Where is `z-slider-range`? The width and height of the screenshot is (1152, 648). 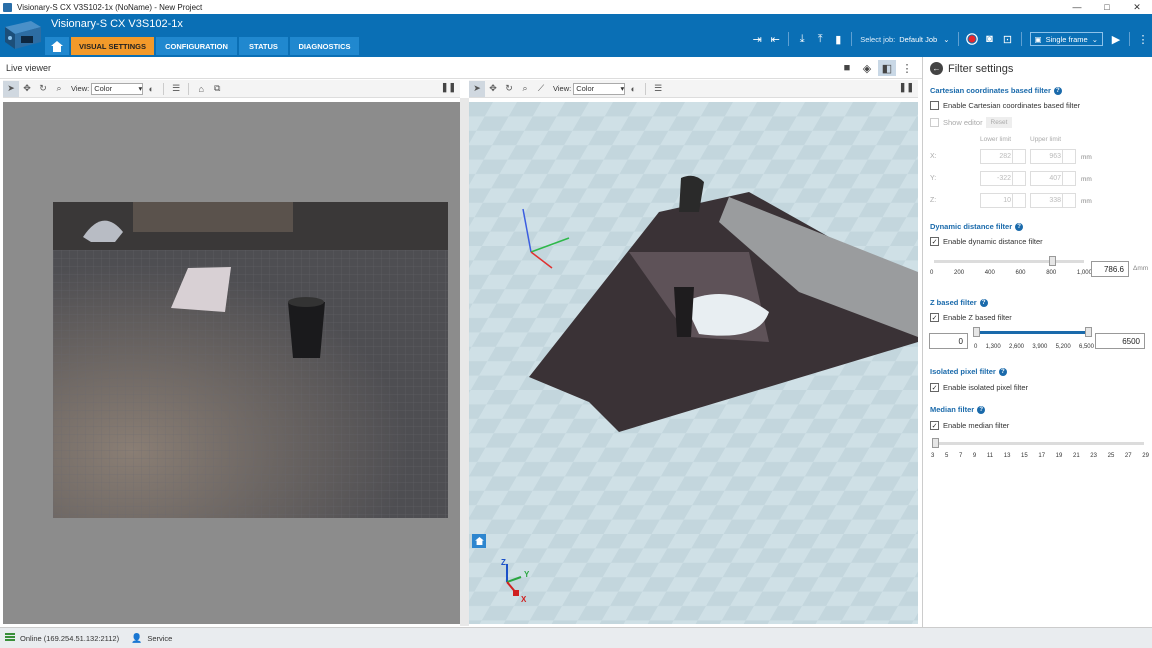
z-slider-range is located at coordinates (1031, 332).